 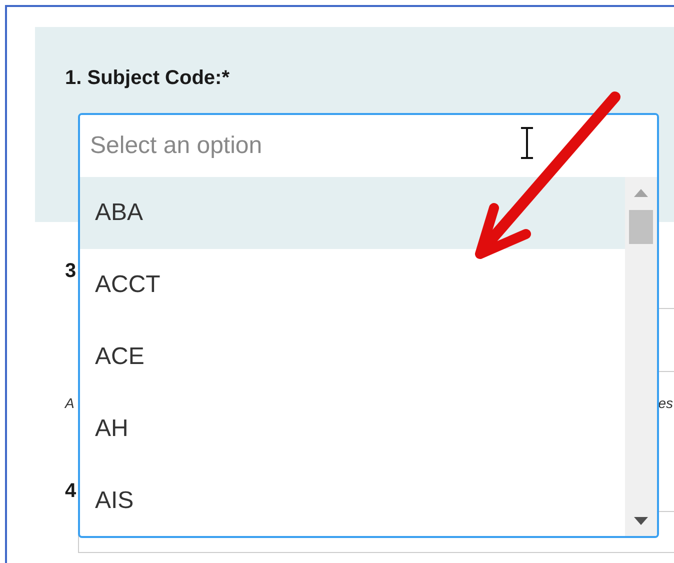 I want to click on question-number: 4, so click(x=70, y=491).